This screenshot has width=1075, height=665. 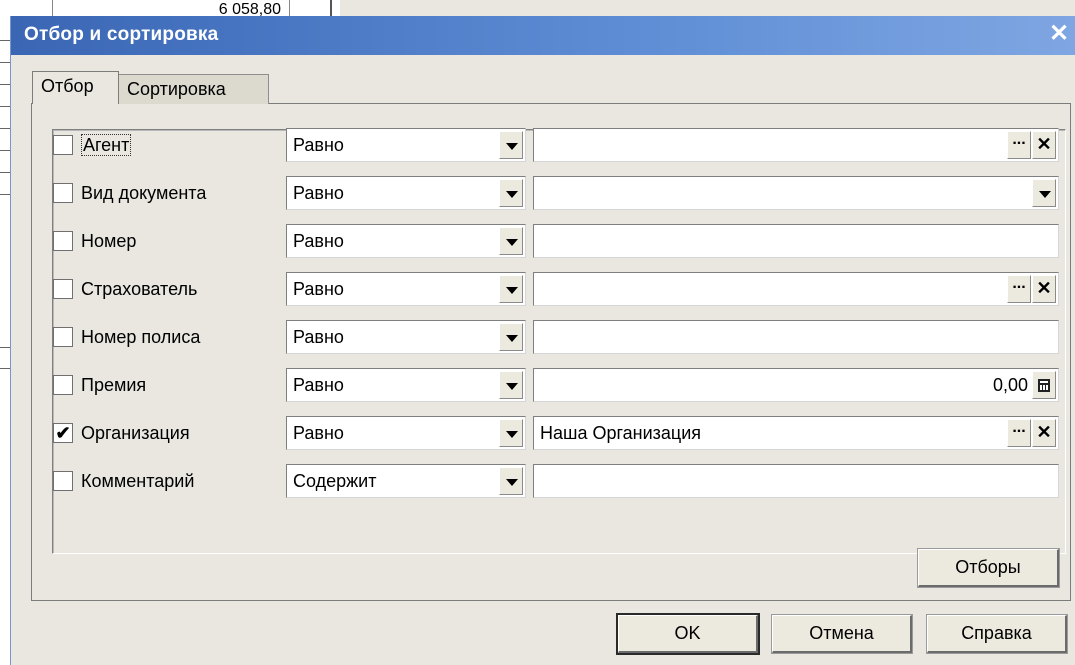 What do you see at coordinates (193, 89) in the screenshot?
I see `tab-sort: Сортировка` at bounding box center [193, 89].